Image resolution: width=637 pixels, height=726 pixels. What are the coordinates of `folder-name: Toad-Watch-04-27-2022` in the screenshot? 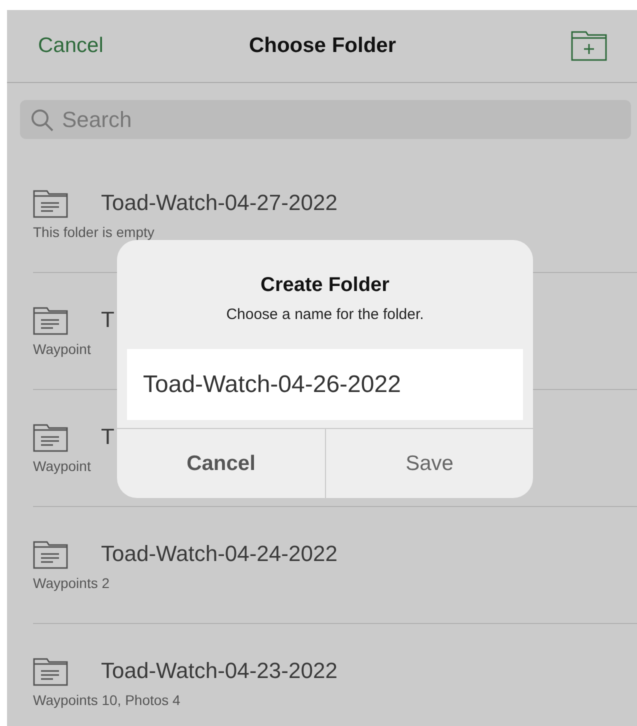 It's located at (219, 203).